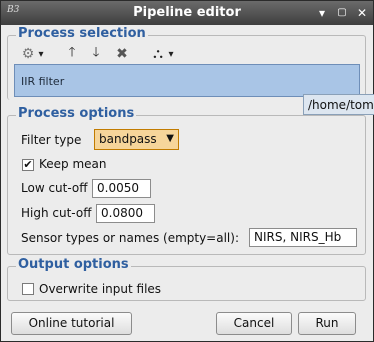 The image size is (374, 342). Describe the element at coordinates (338, 104) in the screenshot. I see `path-tooltip: /home/tom` at that location.